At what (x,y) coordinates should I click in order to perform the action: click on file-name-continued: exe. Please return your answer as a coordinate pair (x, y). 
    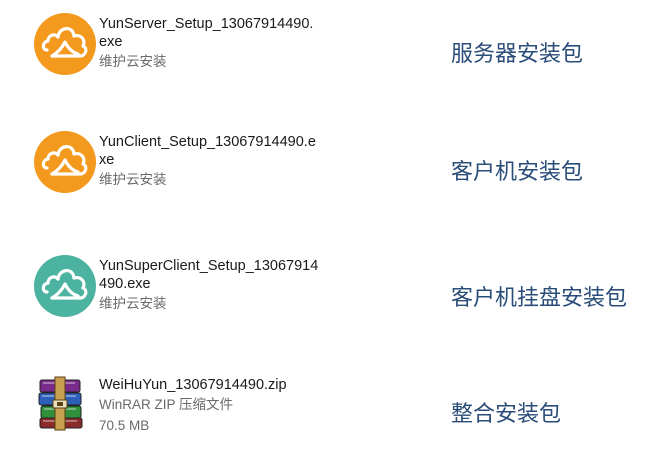
    Looking at the image, I should click on (111, 42).